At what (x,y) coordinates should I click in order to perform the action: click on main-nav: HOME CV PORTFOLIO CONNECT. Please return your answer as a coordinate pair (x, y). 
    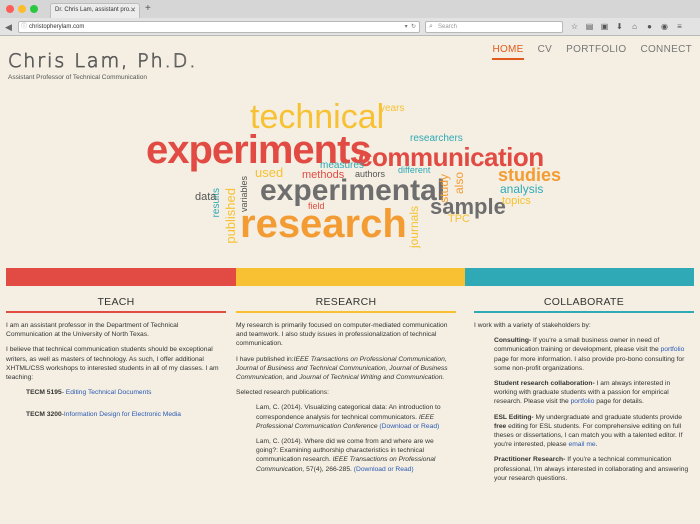
    Looking at the image, I should click on (592, 52).